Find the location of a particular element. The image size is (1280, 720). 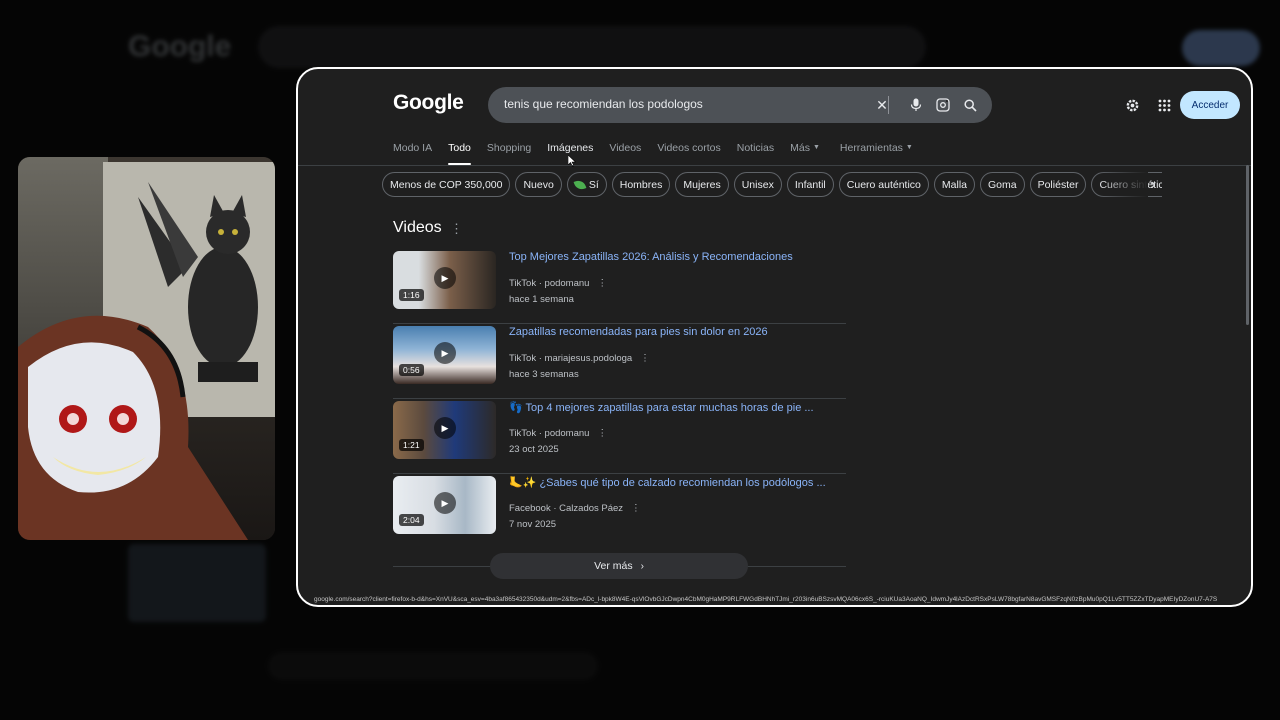

tab-label: Videos cortos is located at coordinates (689, 148).